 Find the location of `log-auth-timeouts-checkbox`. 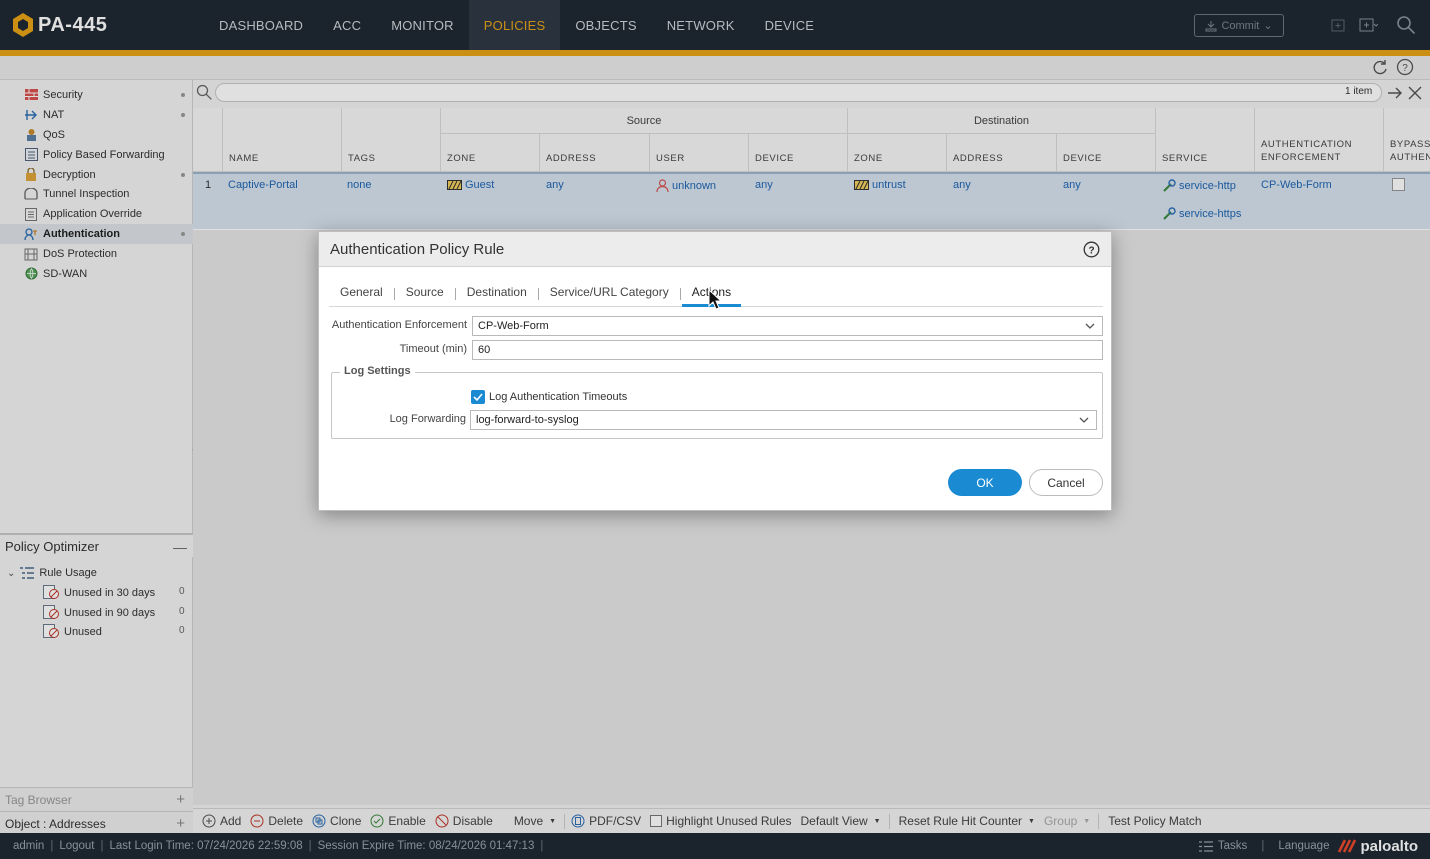

log-auth-timeouts-checkbox is located at coordinates (478, 397).